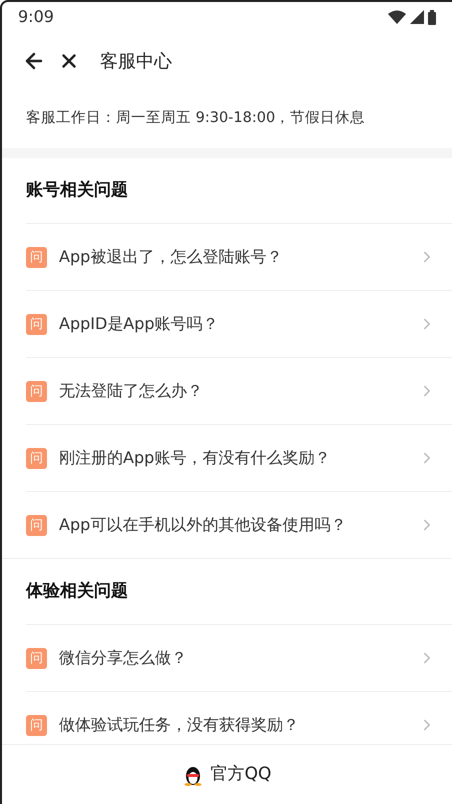  What do you see at coordinates (239, 391) in the screenshot?
I see `faq-item: 问 无法登陆了怎么办？` at bounding box center [239, 391].